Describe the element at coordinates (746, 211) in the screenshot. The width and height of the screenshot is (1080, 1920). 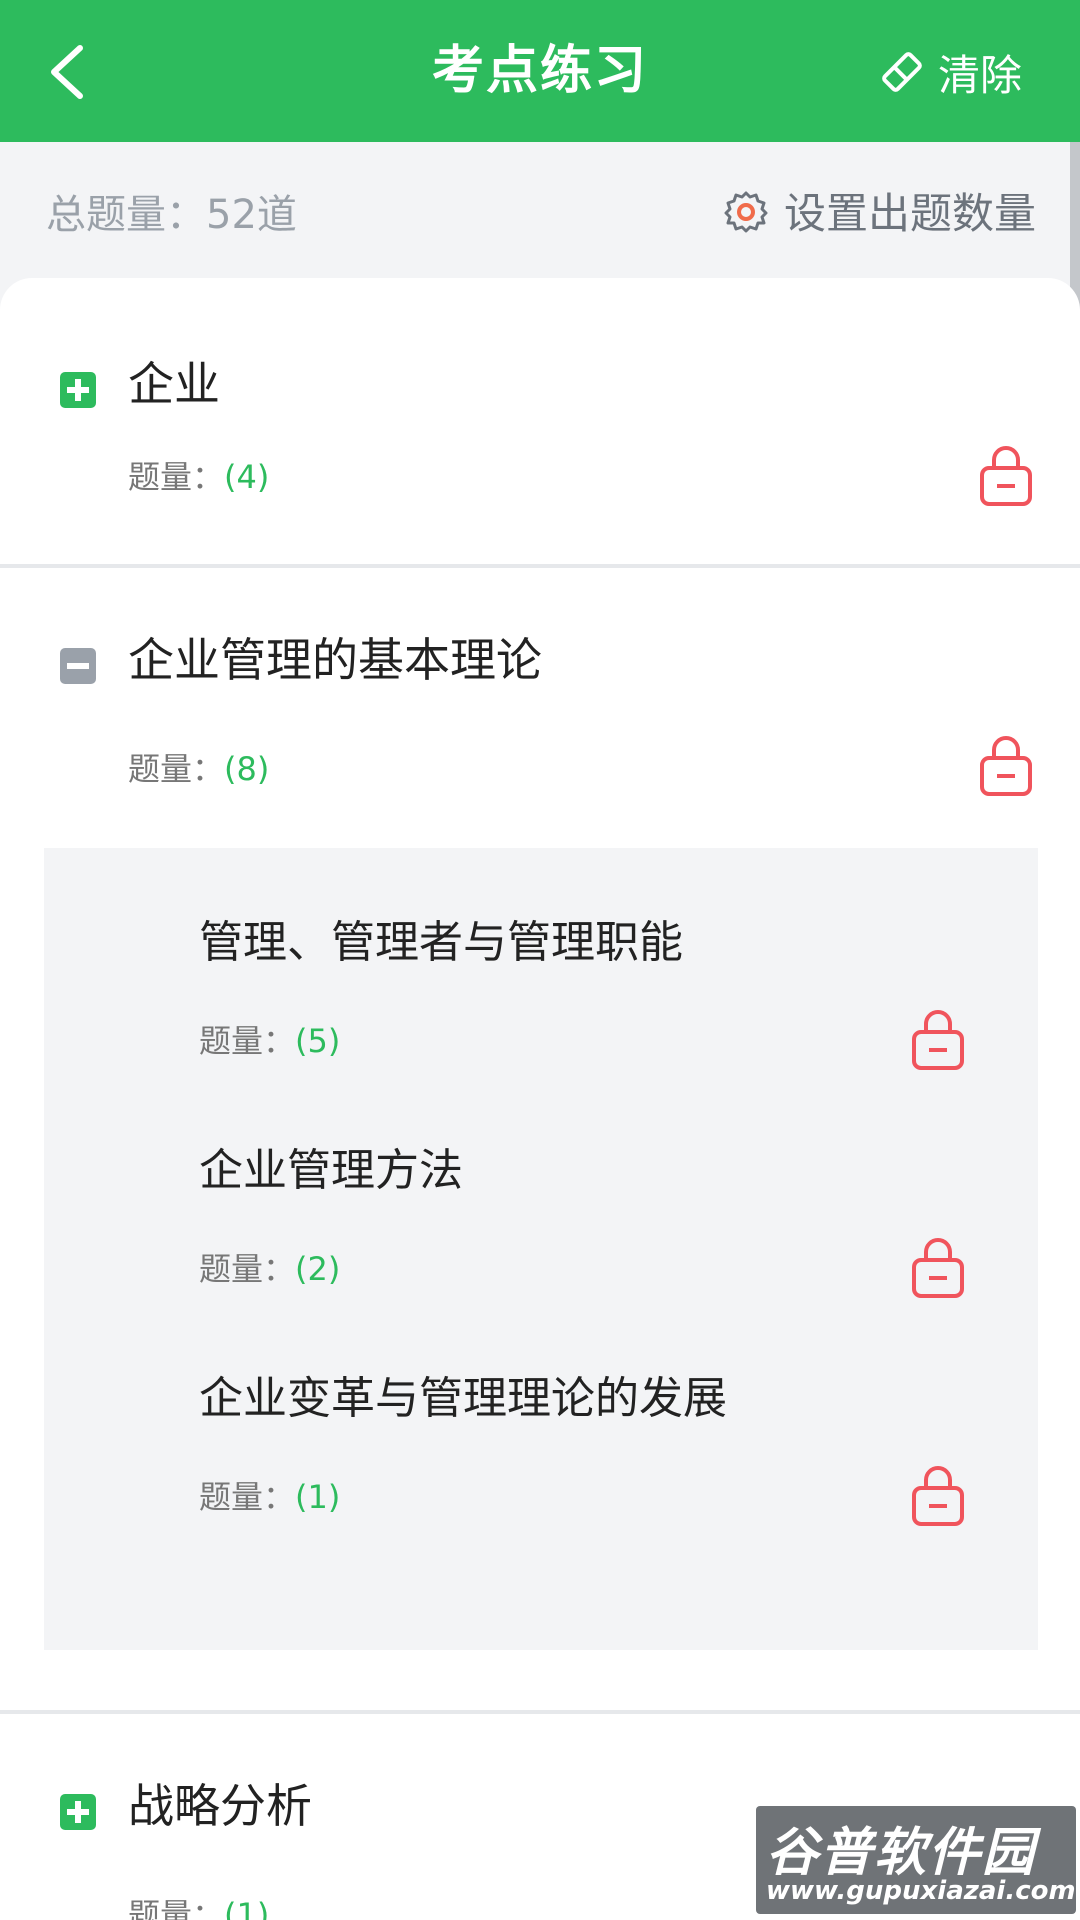
I see `gear-icon` at that location.